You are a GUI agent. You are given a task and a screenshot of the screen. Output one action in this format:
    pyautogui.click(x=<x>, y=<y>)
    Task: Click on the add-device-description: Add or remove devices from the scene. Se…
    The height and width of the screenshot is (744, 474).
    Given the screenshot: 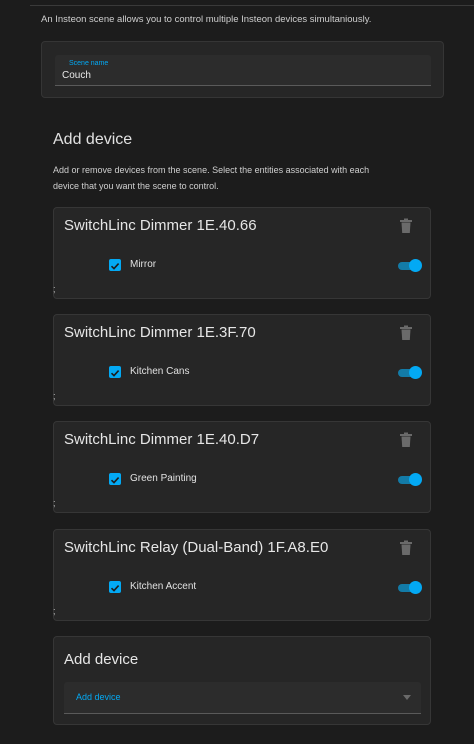 What is the action you would take?
    pyautogui.click(x=211, y=178)
    